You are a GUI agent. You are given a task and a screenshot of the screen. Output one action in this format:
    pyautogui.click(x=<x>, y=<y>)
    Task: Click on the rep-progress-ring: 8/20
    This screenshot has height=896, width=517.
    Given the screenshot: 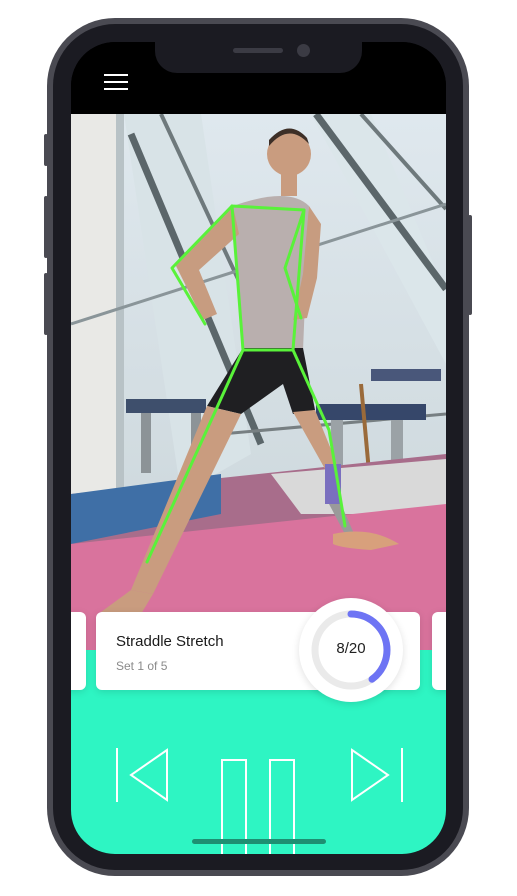 What is the action you would take?
    pyautogui.click(x=351, y=650)
    